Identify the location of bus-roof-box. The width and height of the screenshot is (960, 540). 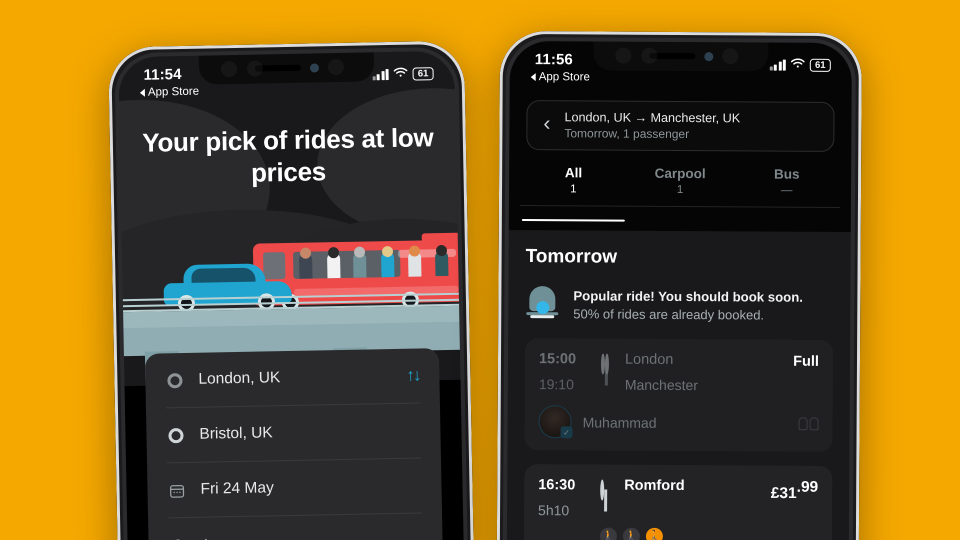
(440, 237).